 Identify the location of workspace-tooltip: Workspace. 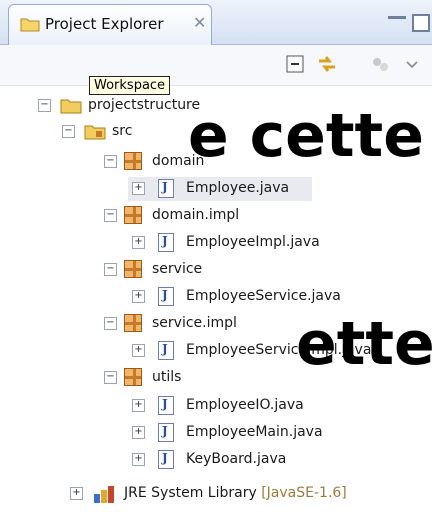
(130, 85).